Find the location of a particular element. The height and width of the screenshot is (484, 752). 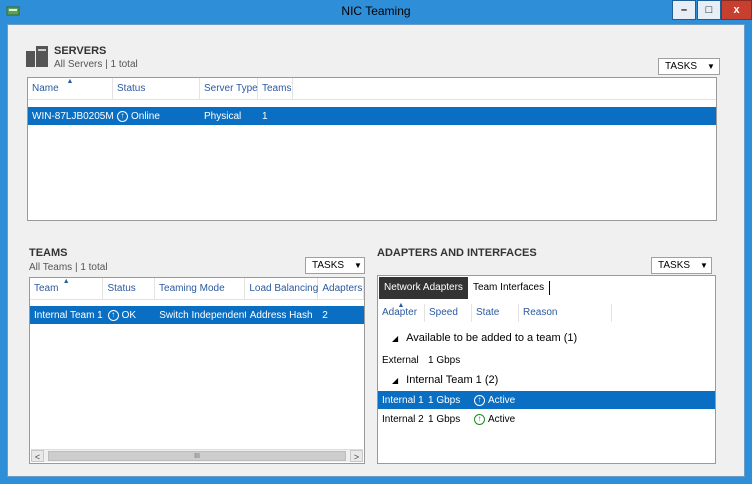

column-load-balancing: Load Balancing is located at coordinates (282, 289).